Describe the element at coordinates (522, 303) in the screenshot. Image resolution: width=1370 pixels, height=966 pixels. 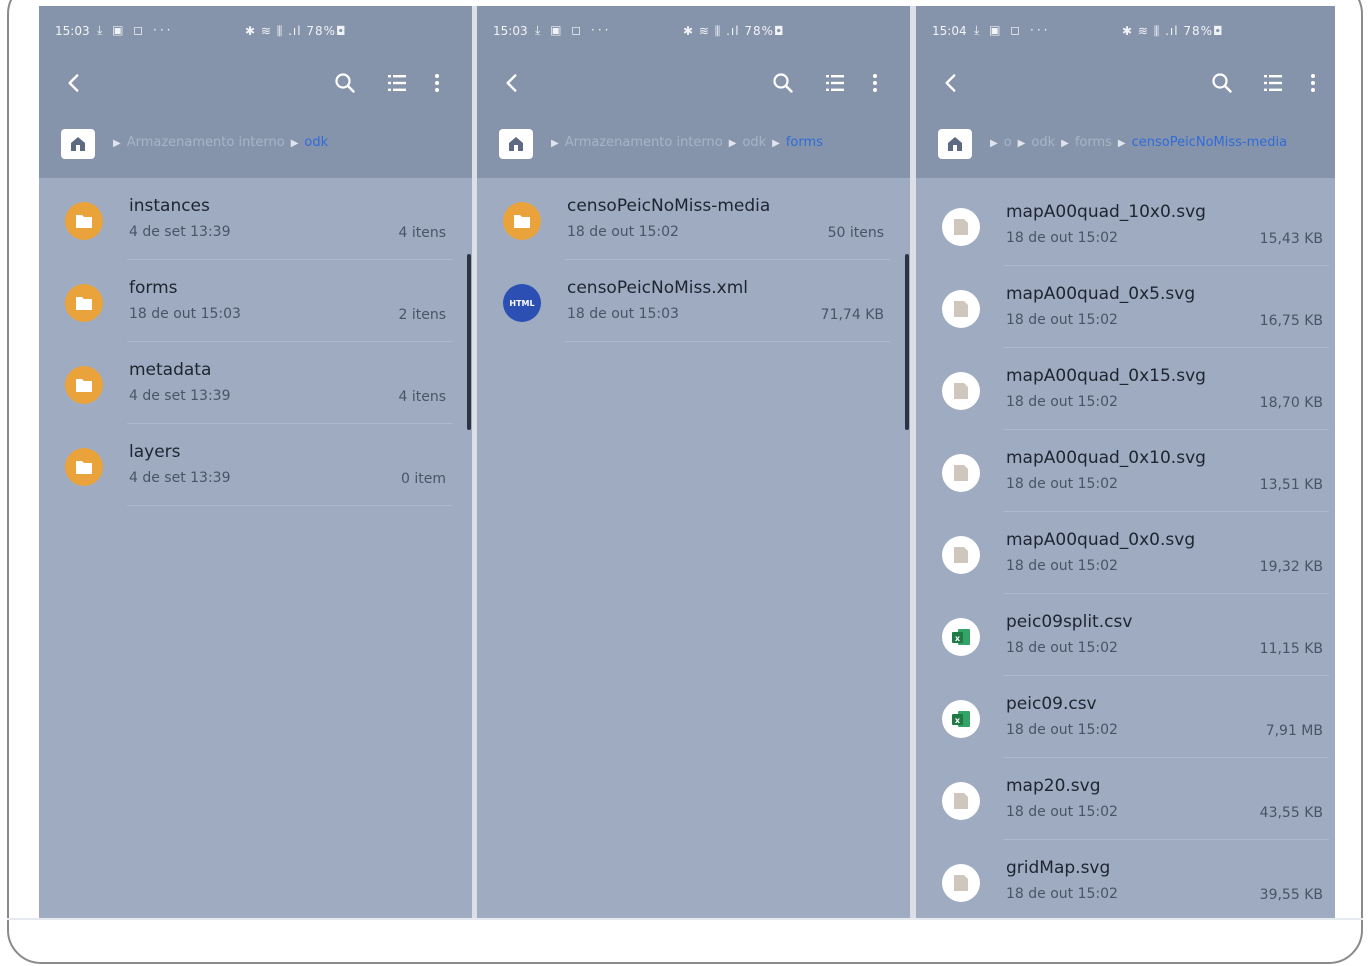
I see `html-file-icon: HTML` at that location.